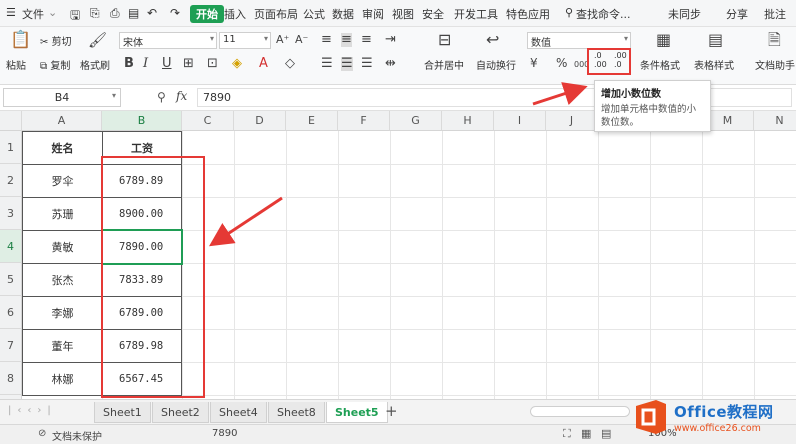 The image size is (796, 444). What do you see at coordinates (373, 14) in the screenshot?
I see `tab-review: 审阅` at bounding box center [373, 14].